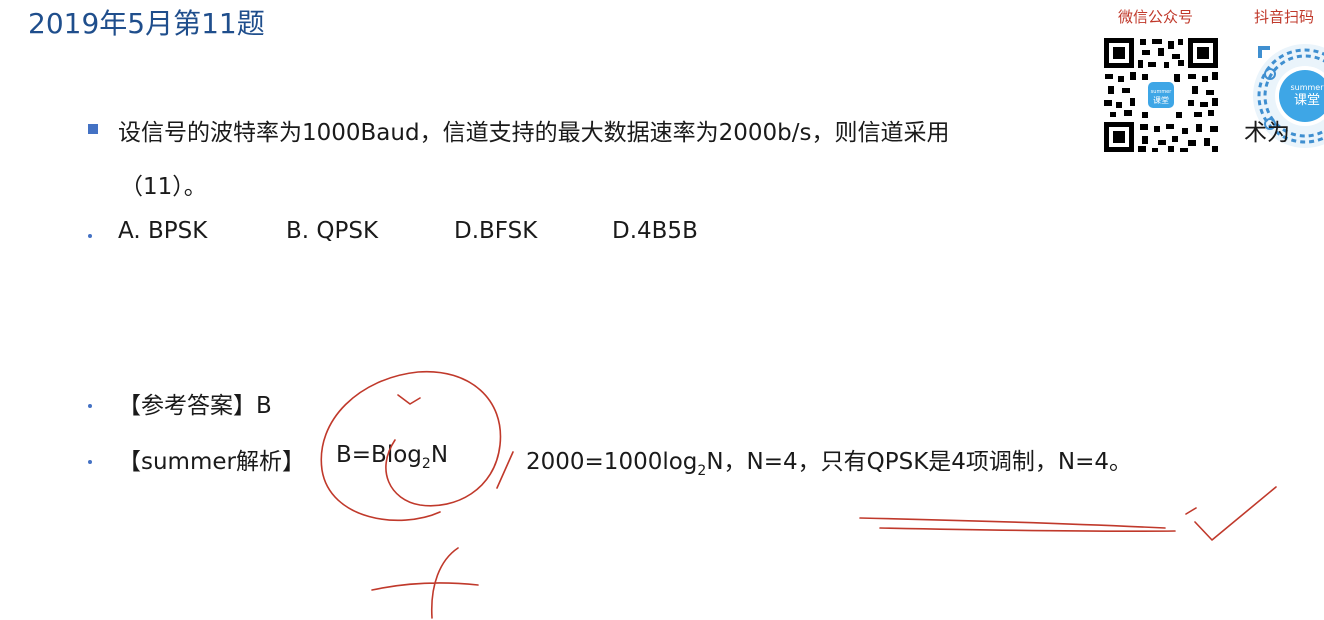 The height and width of the screenshot is (620, 1324). What do you see at coordinates (1284, 17) in the screenshot?
I see `douyin-label: 抖音扫码` at bounding box center [1284, 17].